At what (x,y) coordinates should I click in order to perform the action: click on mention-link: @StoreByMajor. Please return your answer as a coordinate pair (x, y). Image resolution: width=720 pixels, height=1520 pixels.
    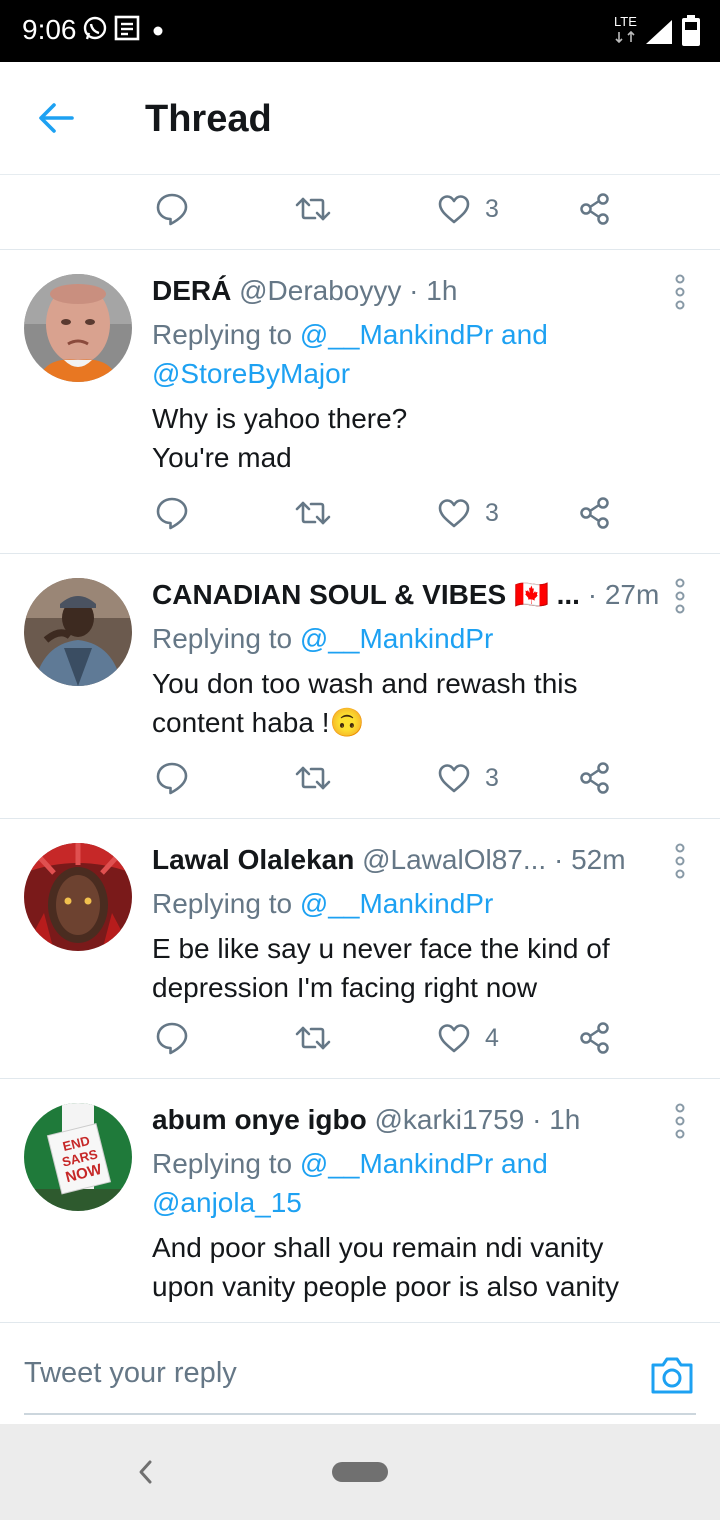
    Looking at the image, I should click on (251, 373).